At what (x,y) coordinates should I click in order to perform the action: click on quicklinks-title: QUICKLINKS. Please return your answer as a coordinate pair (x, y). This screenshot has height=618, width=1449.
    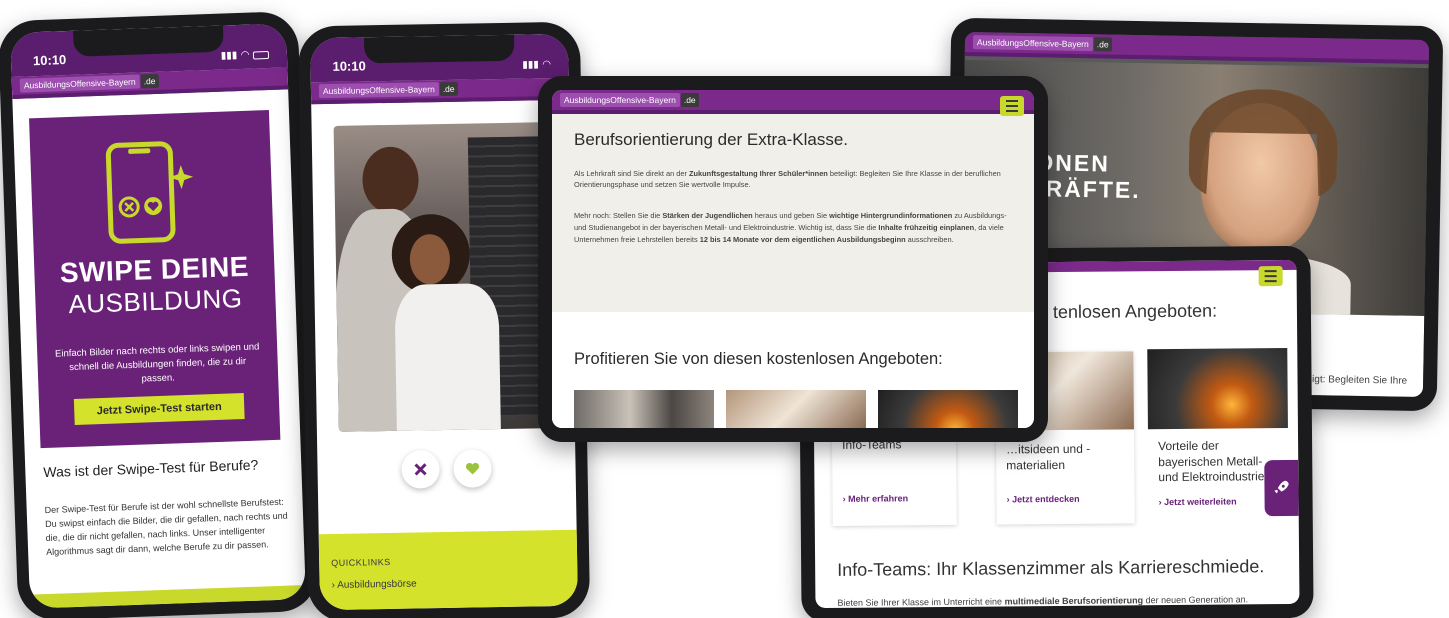
    Looking at the image, I should click on (361, 562).